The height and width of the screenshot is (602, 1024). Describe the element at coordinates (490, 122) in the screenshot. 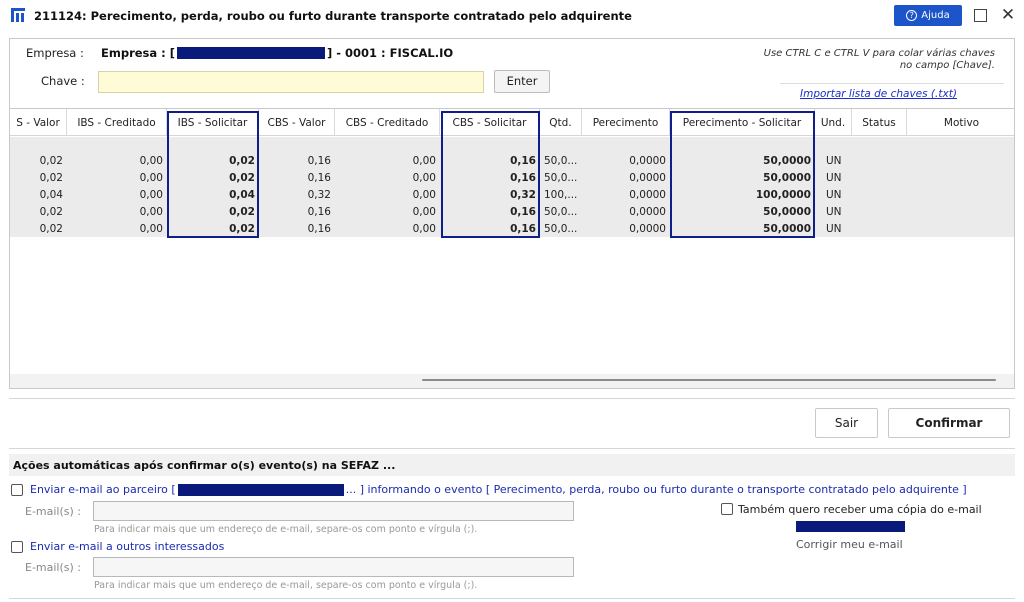

I see `col-header: CBS - Solicitar` at that location.